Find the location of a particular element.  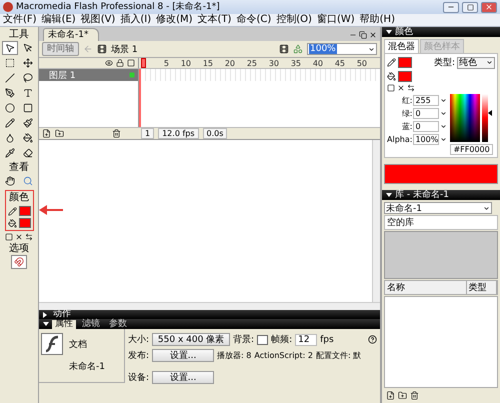

menu-item: 修改(M) is located at coordinates (174, 20).